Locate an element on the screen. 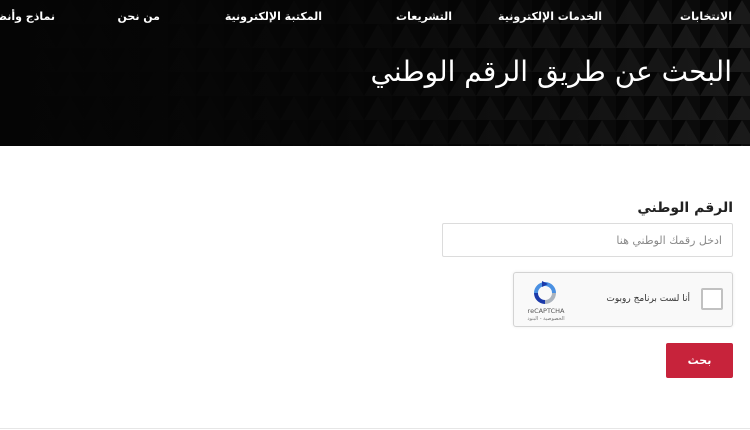  footer-divider is located at coordinates (375, 428).